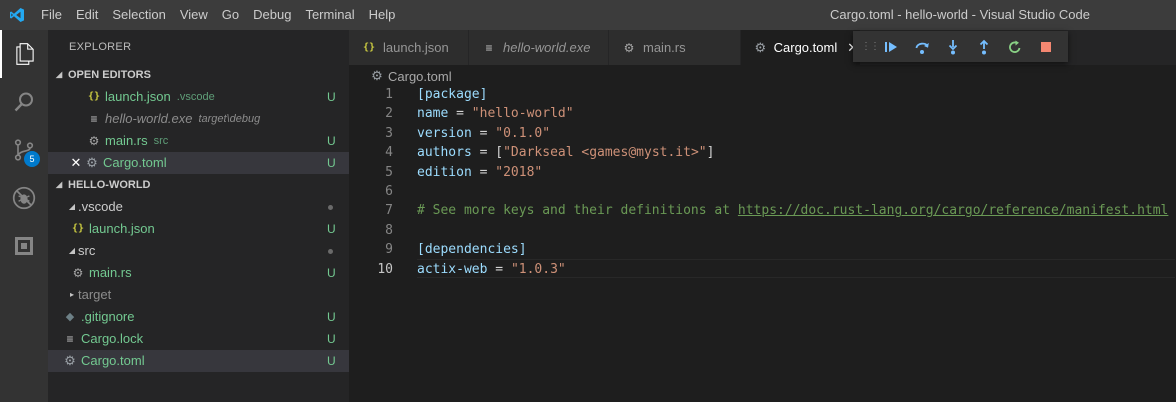 The width and height of the screenshot is (1176, 402). I want to click on code-line: 3 version = "0.1.0", so click(762, 133).